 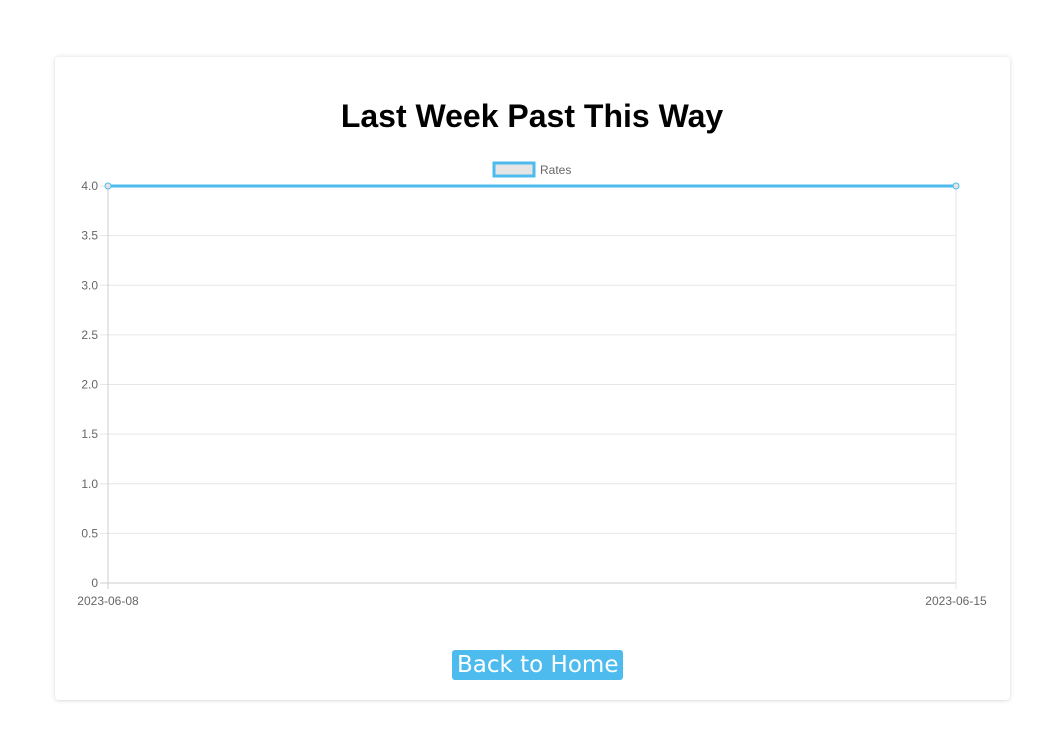 I want to click on y-tick-label: 4.0, so click(x=89, y=186).